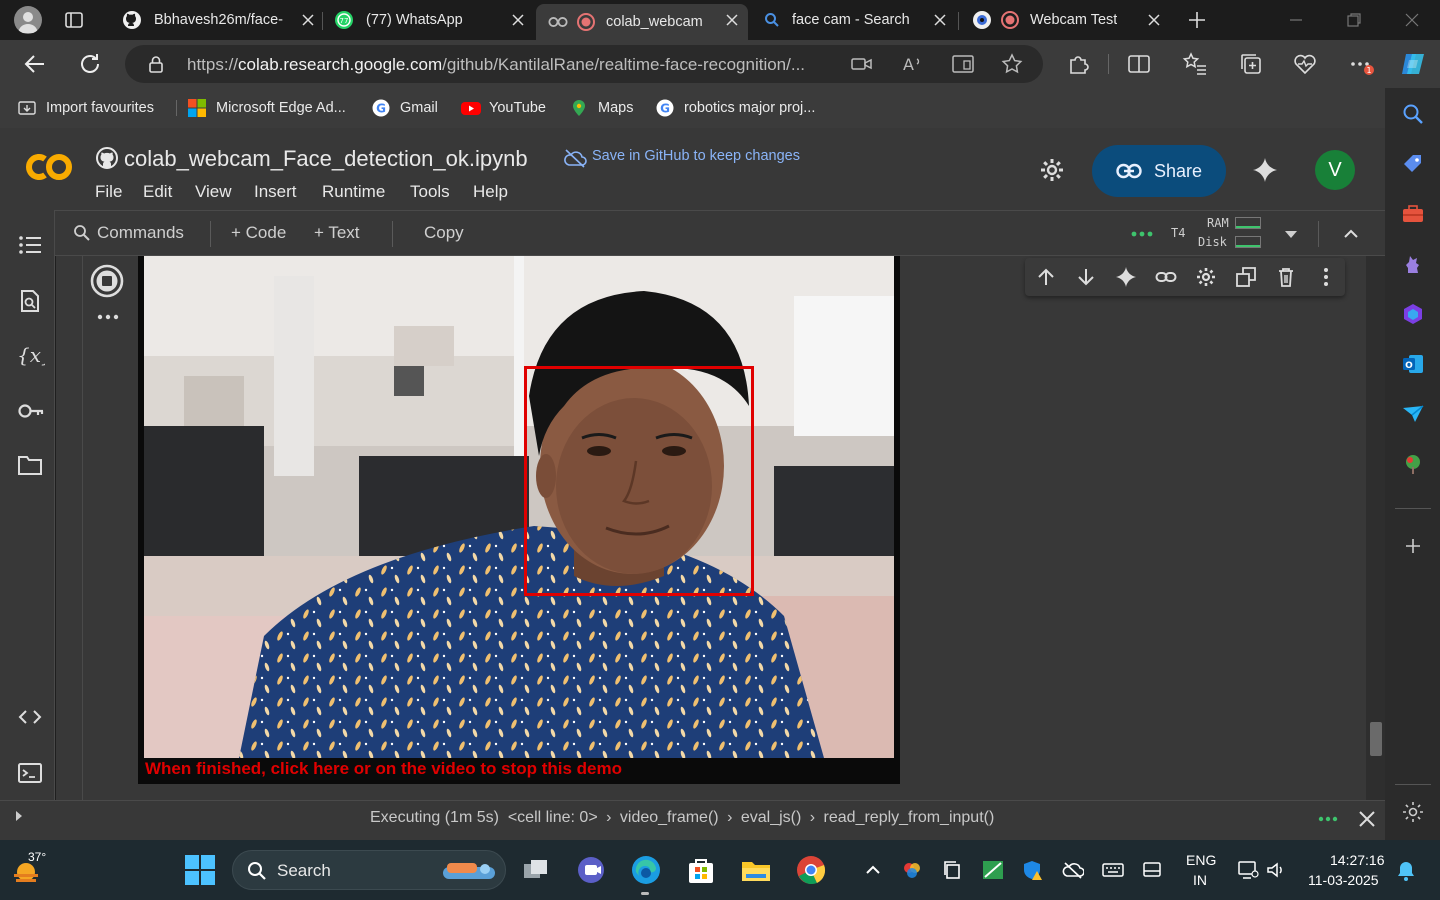 Image resolution: width=1440 pixels, height=900 pixels. Describe the element at coordinates (1351, 234) in the screenshot. I see `collapse-header-icon` at that location.